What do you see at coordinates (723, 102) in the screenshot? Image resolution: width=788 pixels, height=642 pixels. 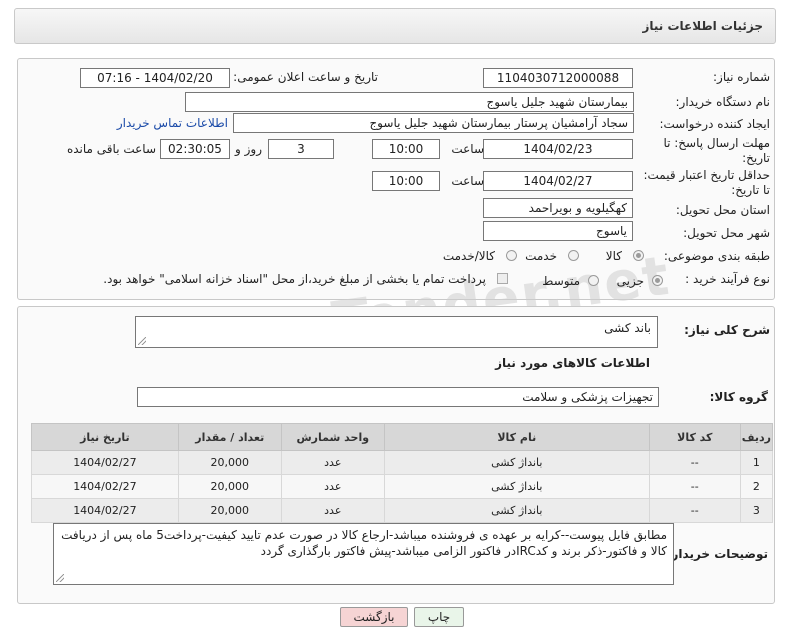 I see `buyer-org-label: نام دستگاه خریدار:` at bounding box center [723, 102].